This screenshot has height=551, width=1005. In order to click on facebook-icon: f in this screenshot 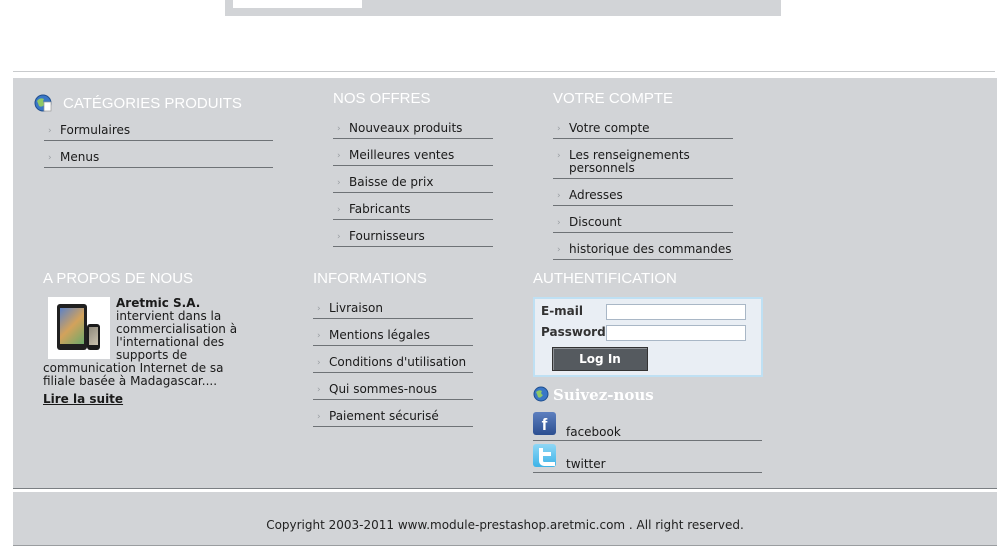, I will do `click(544, 423)`.